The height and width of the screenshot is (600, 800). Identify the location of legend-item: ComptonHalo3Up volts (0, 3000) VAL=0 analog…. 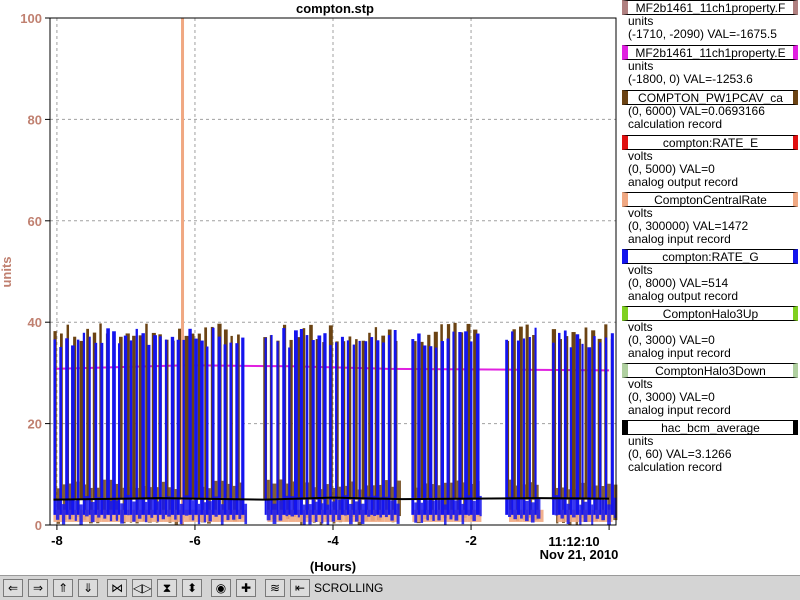
(711, 334).